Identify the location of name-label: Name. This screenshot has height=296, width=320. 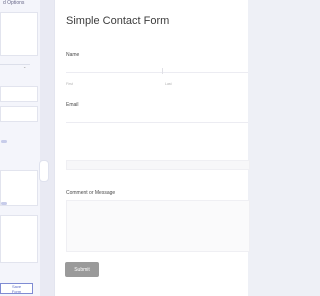
(73, 55).